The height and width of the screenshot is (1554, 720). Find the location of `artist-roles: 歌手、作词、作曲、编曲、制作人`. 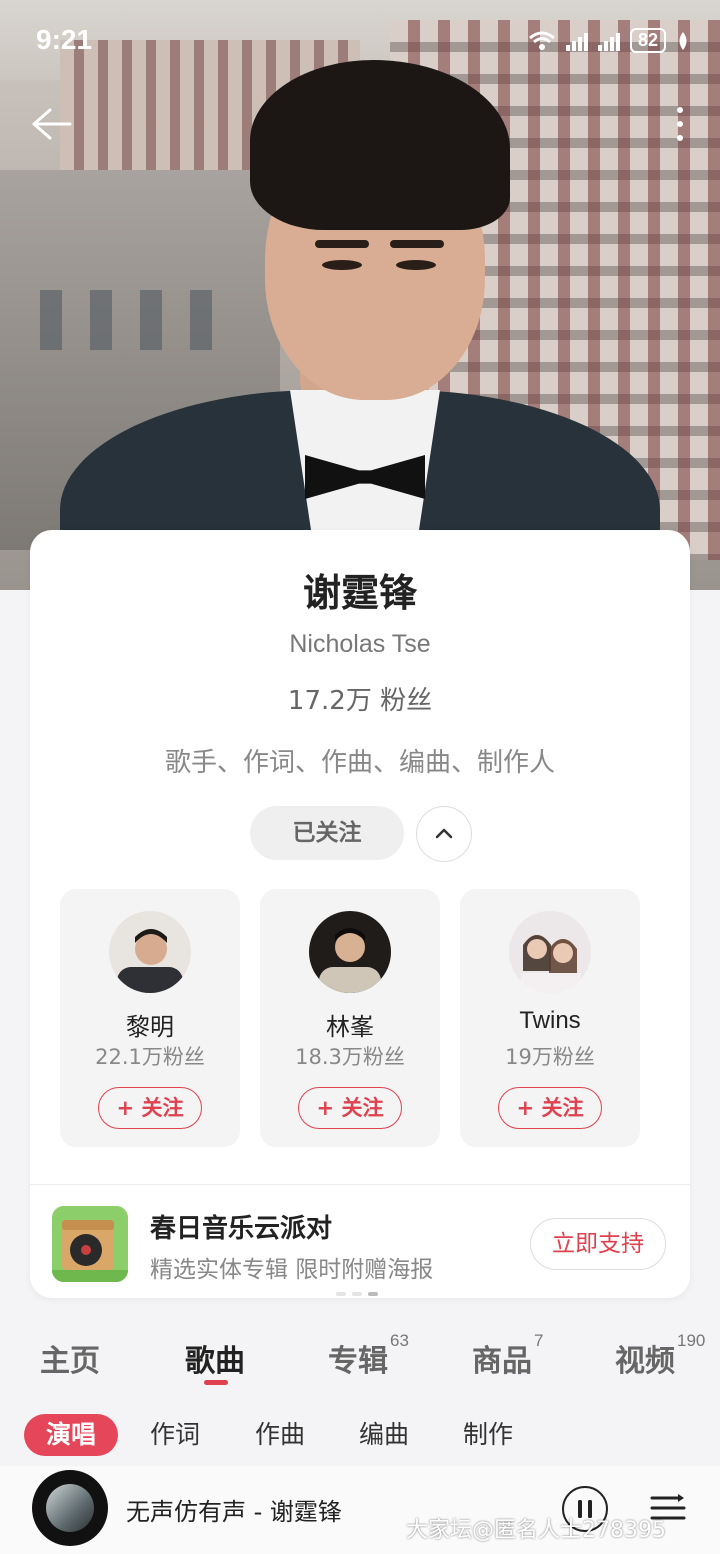

artist-roles: 歌手、作词、作曲、编曲、制作人 is located at coordinates (359, 763).